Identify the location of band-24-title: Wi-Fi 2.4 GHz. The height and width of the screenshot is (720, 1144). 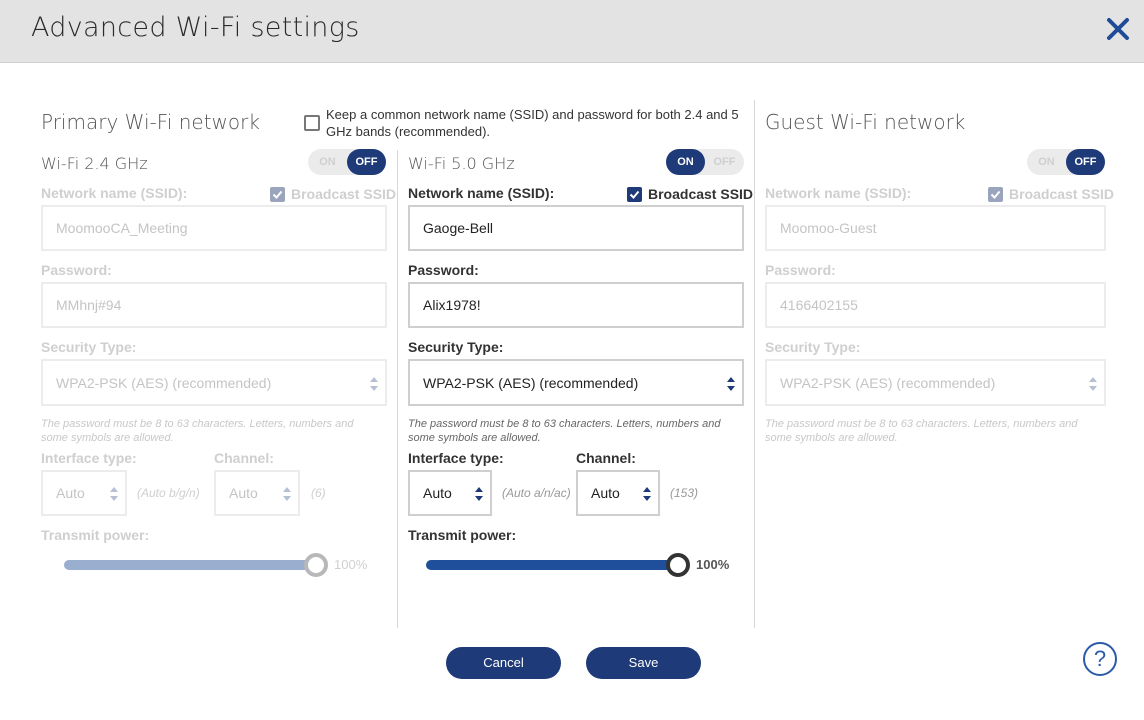
(94, 163).